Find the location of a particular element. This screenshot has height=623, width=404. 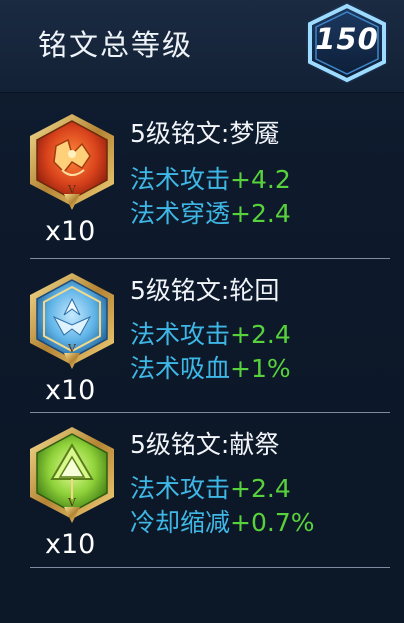

rune-stat: 法术吸血+1% is located at coordinates (210, 367).